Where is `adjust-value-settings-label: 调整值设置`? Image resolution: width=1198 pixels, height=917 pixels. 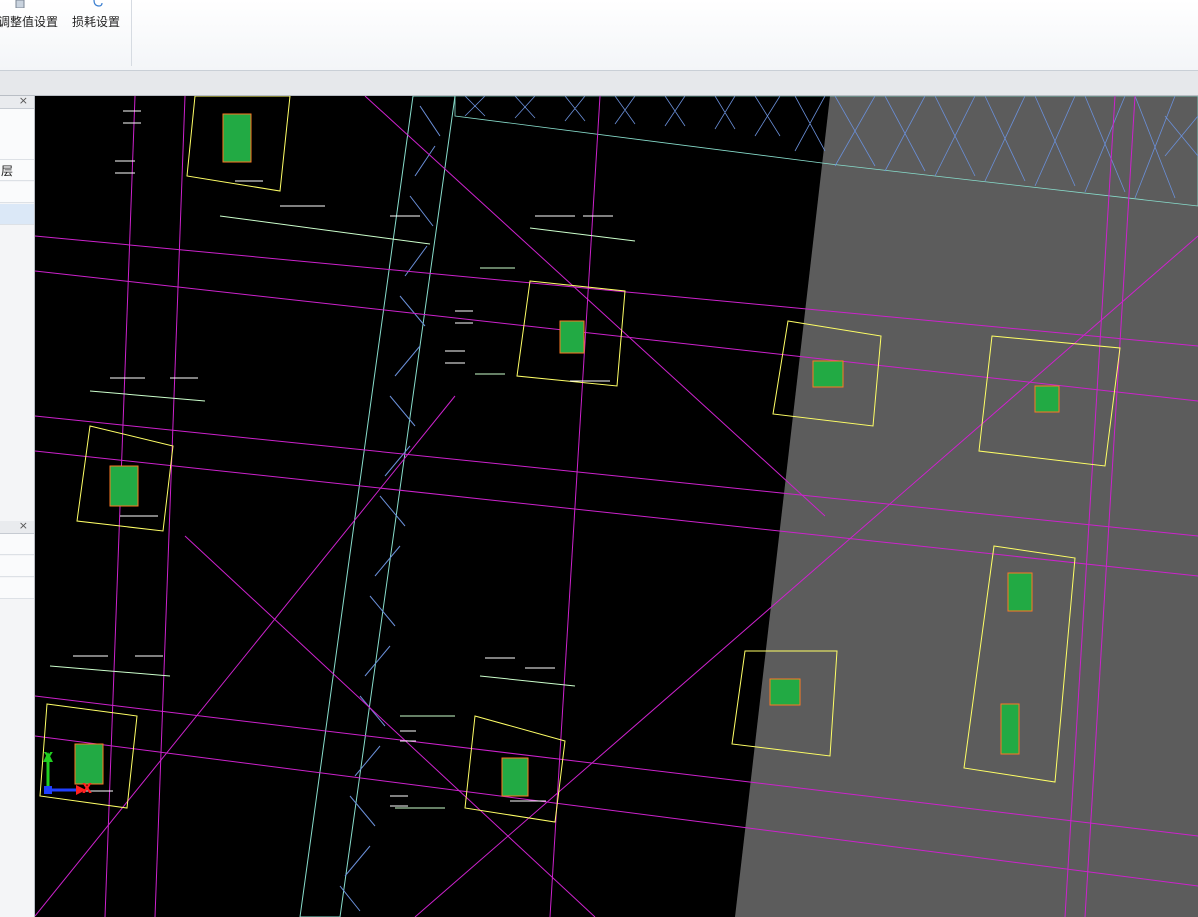 adjust-value-settings-label: 调整值设置 is located at coordinates (29, 22).